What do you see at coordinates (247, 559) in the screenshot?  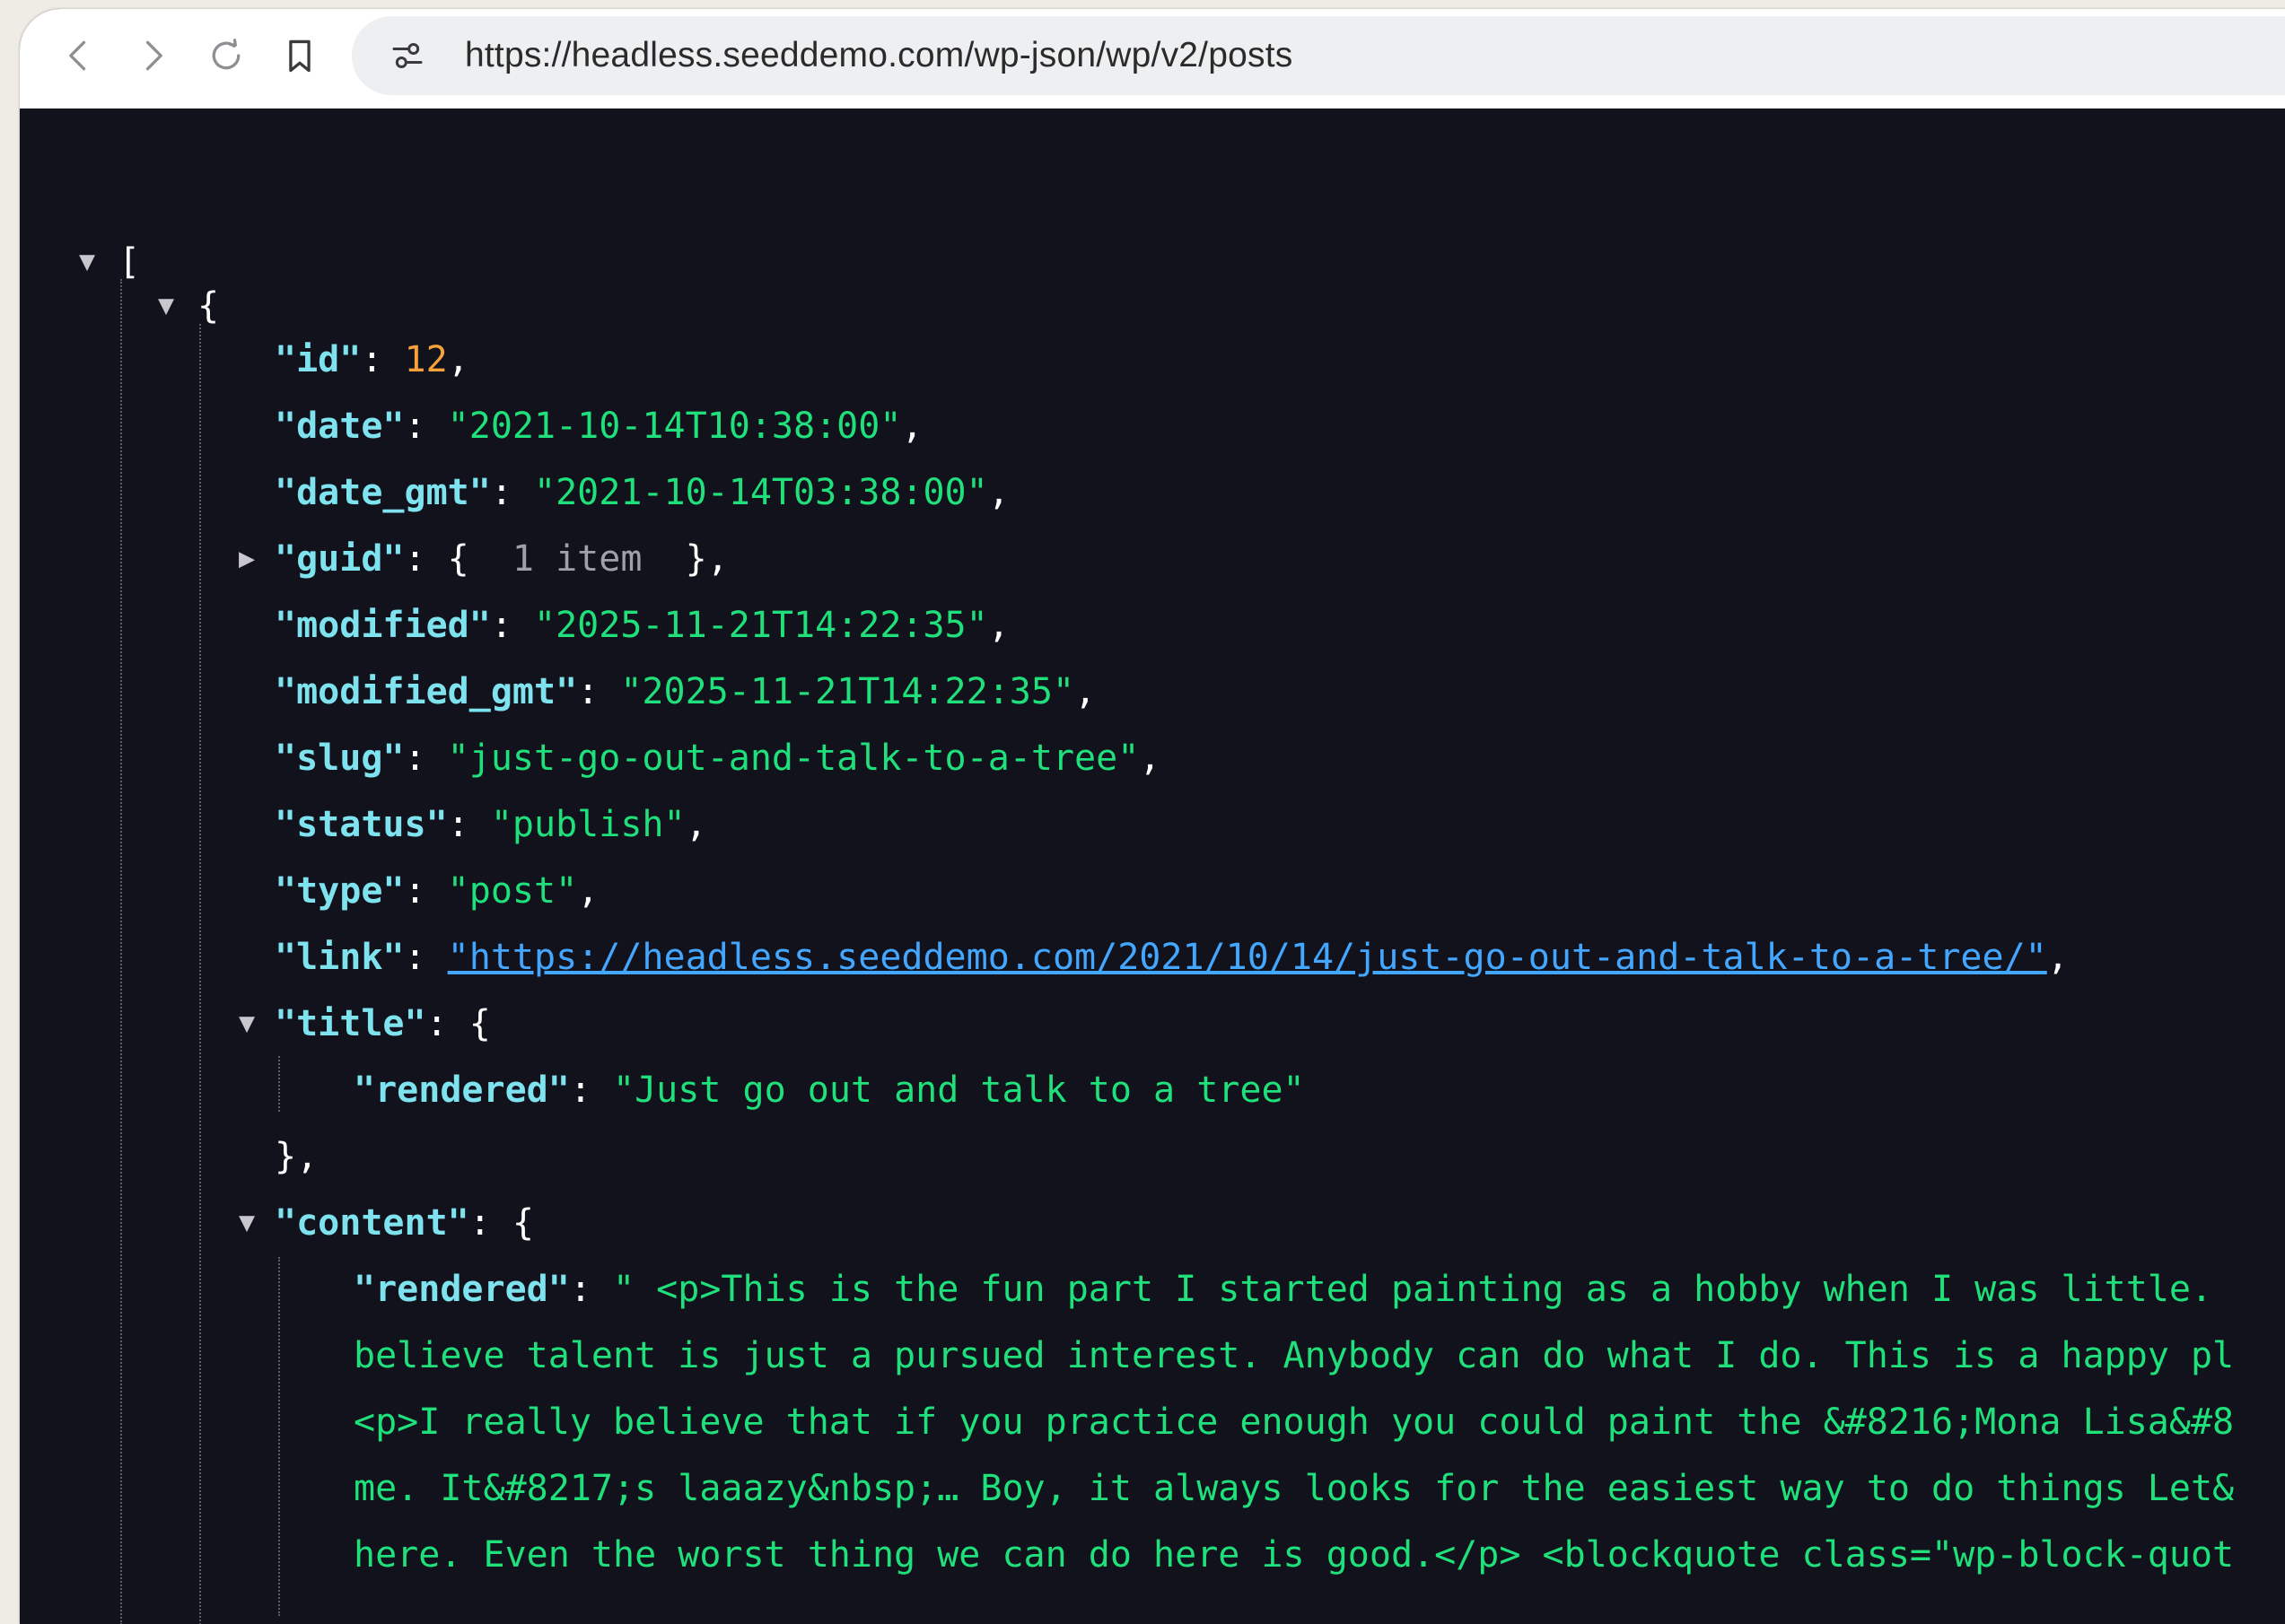 I see `expand-toggle: ▶` at bounding box center [247, 559].